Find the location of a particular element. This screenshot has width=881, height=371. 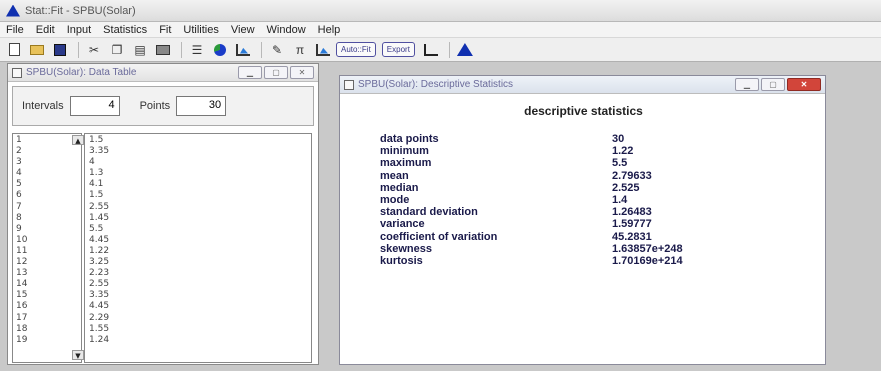

menu-help: Help is located at coordinates (329, 30).